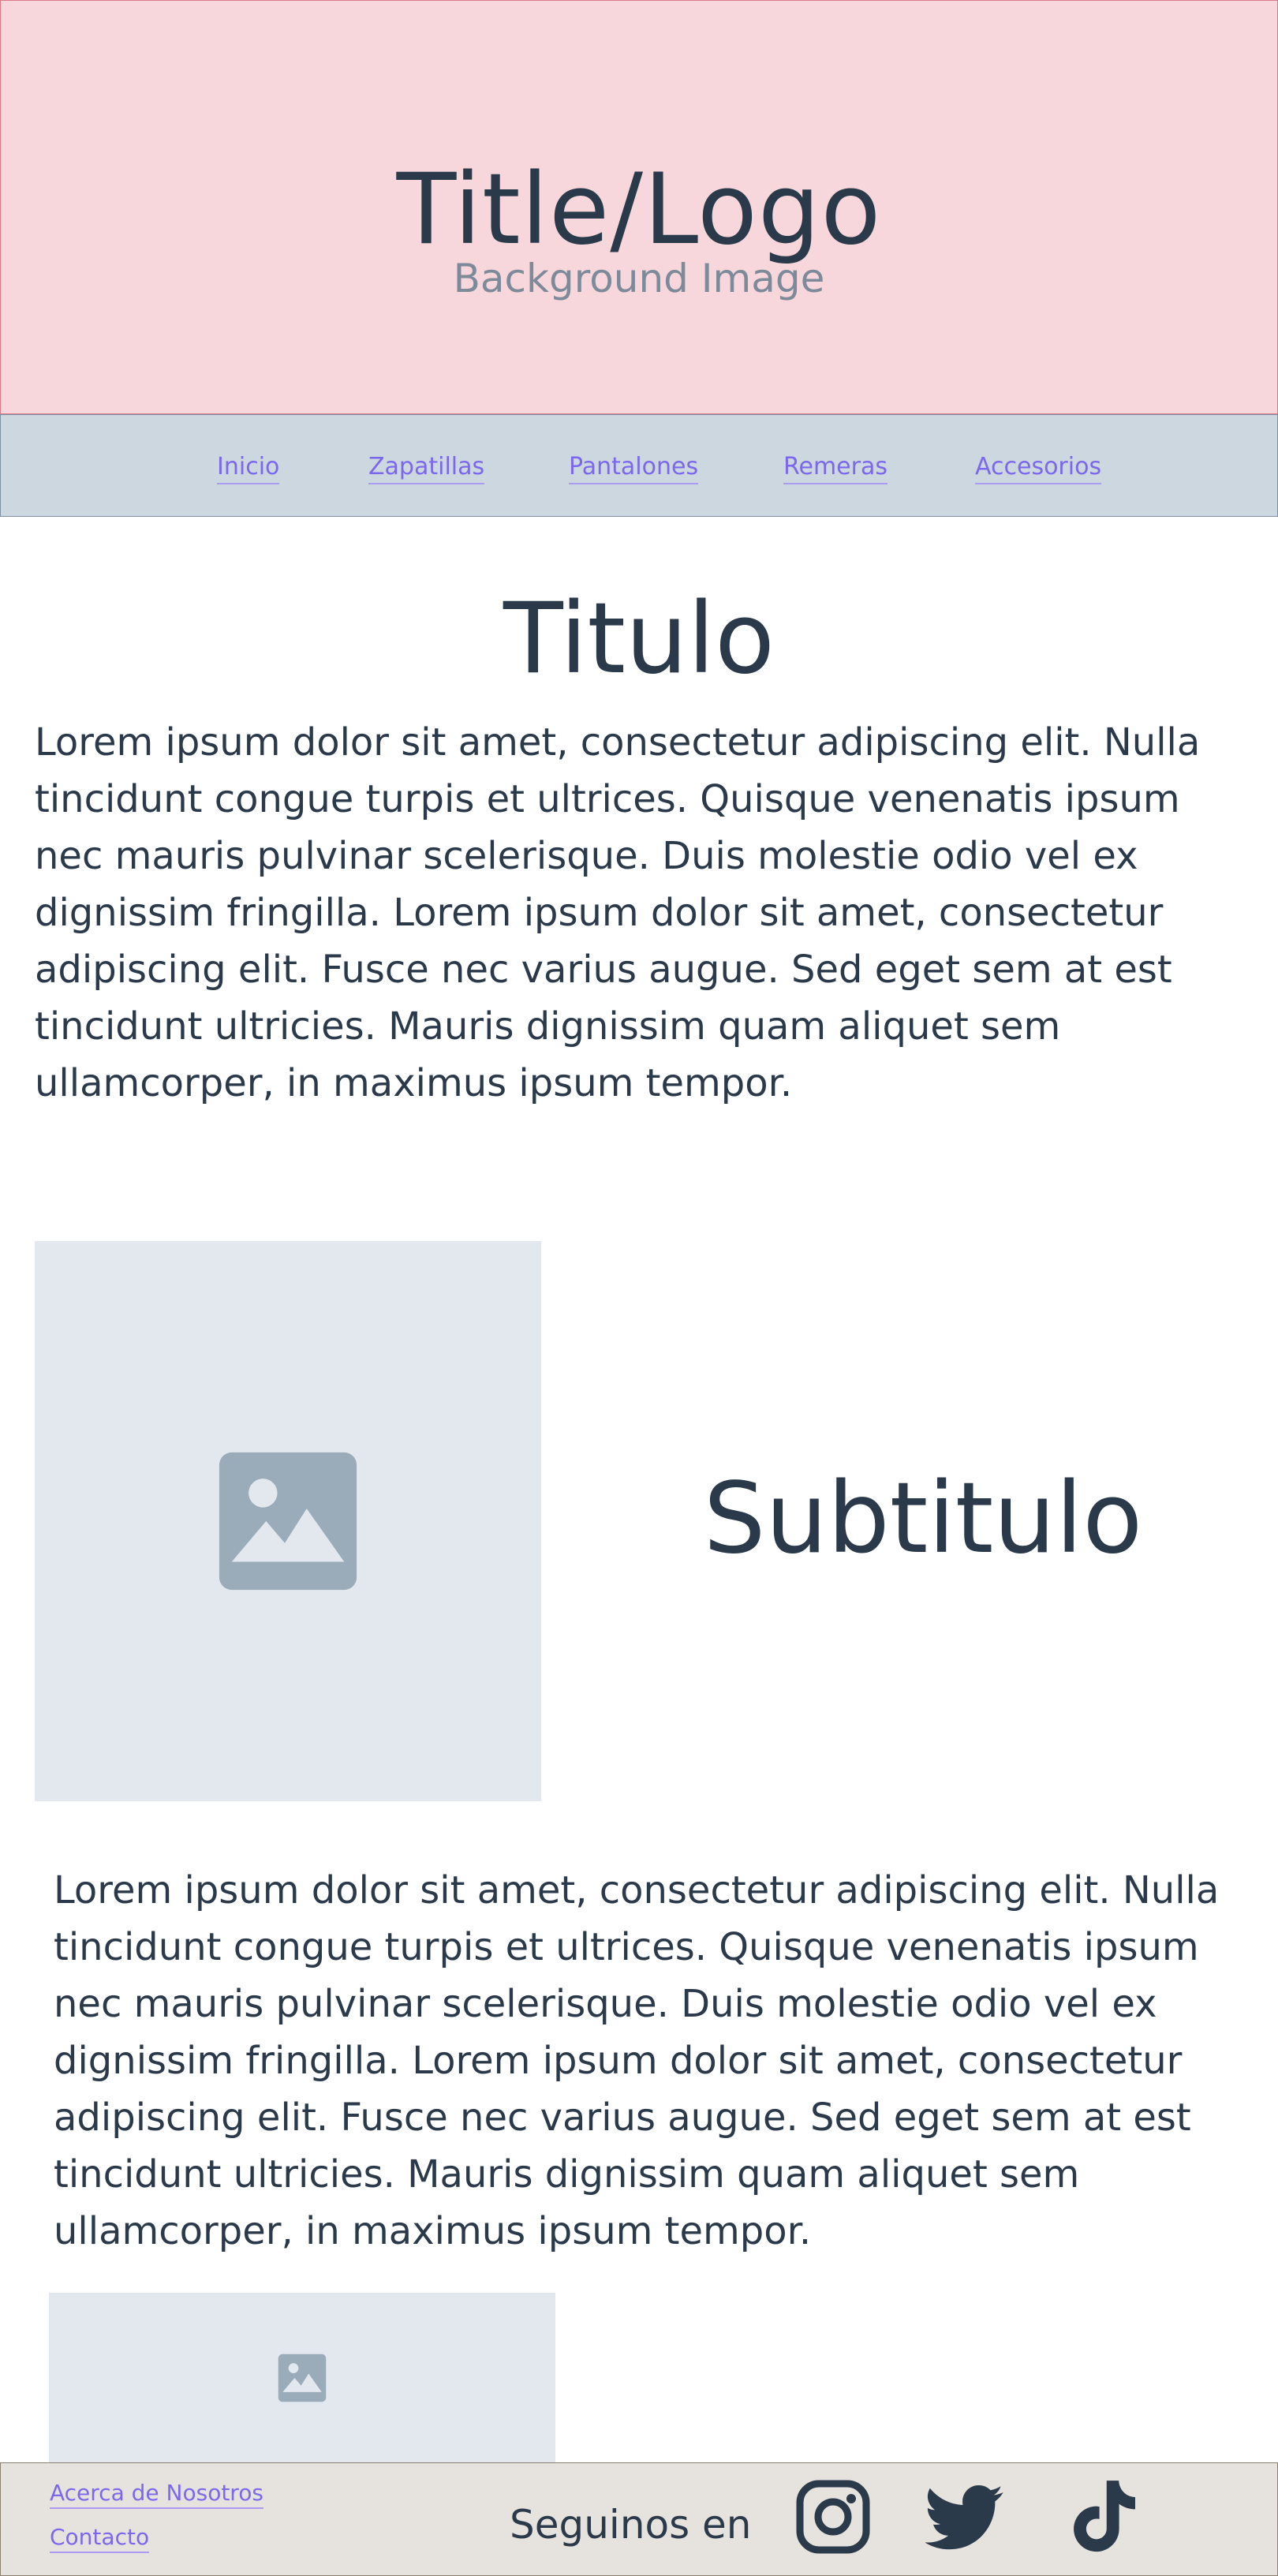  Describe the element at coordinates (248, 467) in the screenshot. I see `nav-item-inicio: Inicio` at that location.